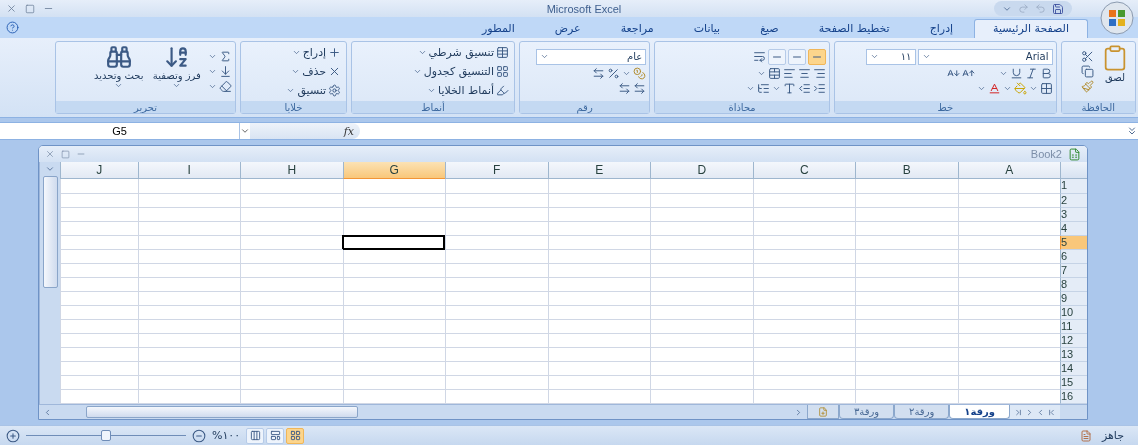  I want to click on wrap-text-icon, so click(759, 56).